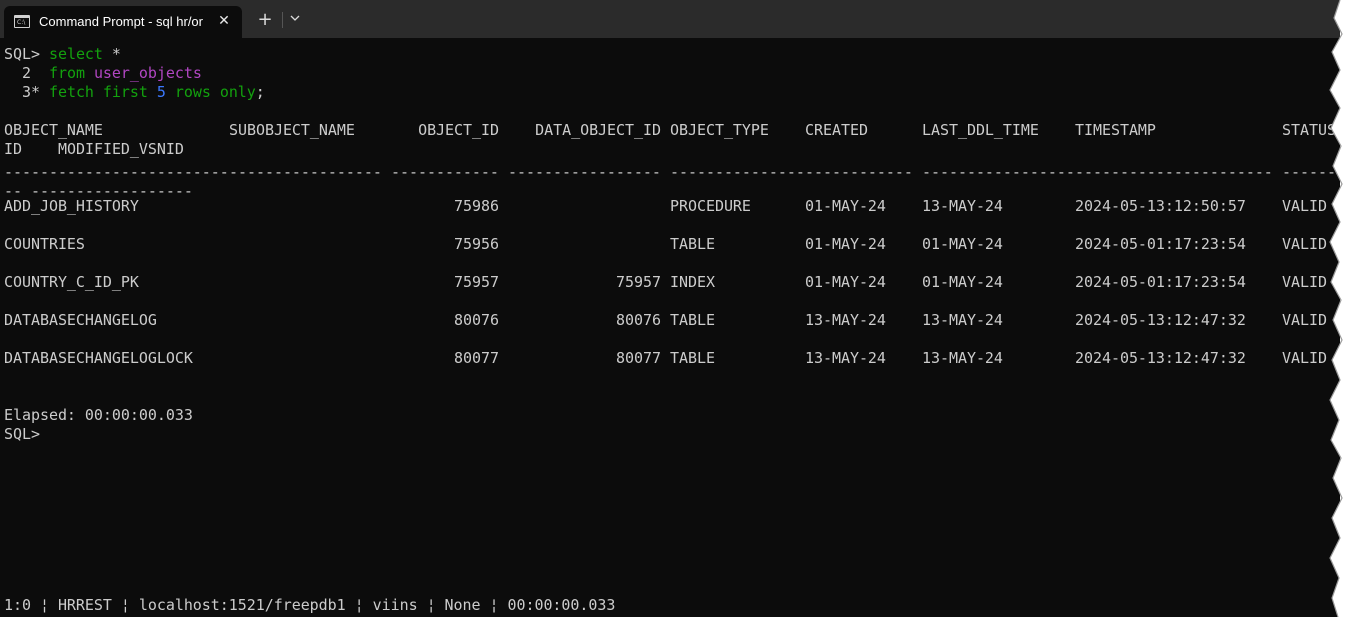 Image resolution: width=1355 pixels, height=617 pixels. I want to click on header-object-type: OBJECT_TYPE, so click(719, 130).